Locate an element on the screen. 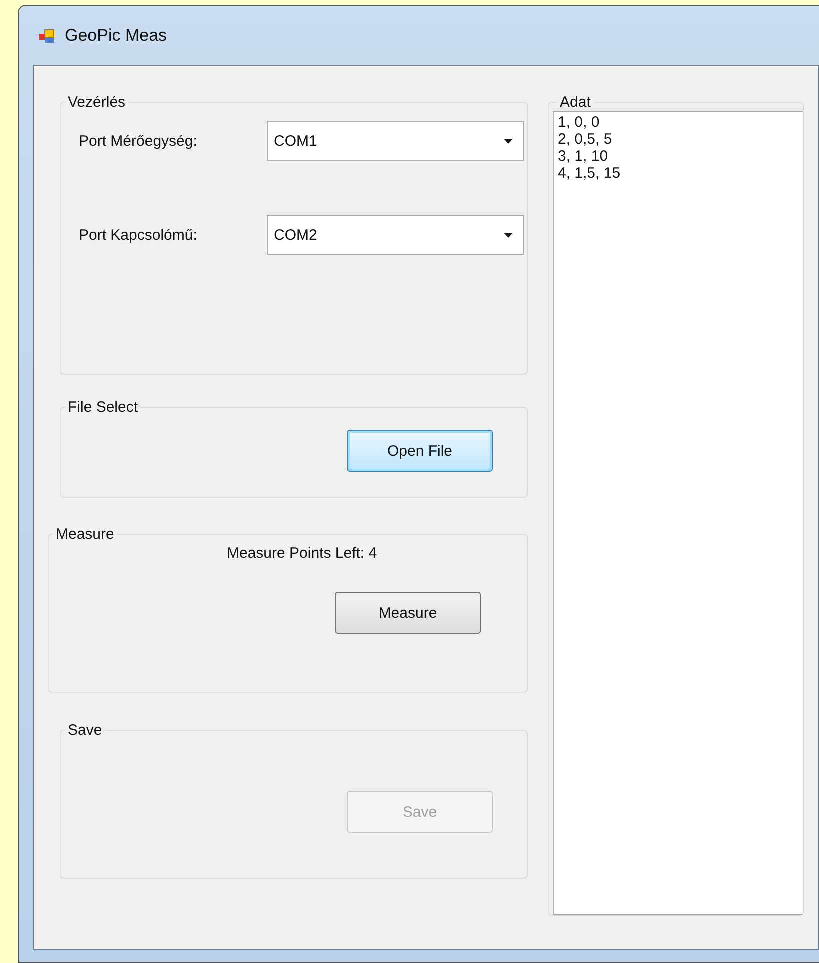  data-line: 3, 1, 10 is located at coordinates (584, 156).